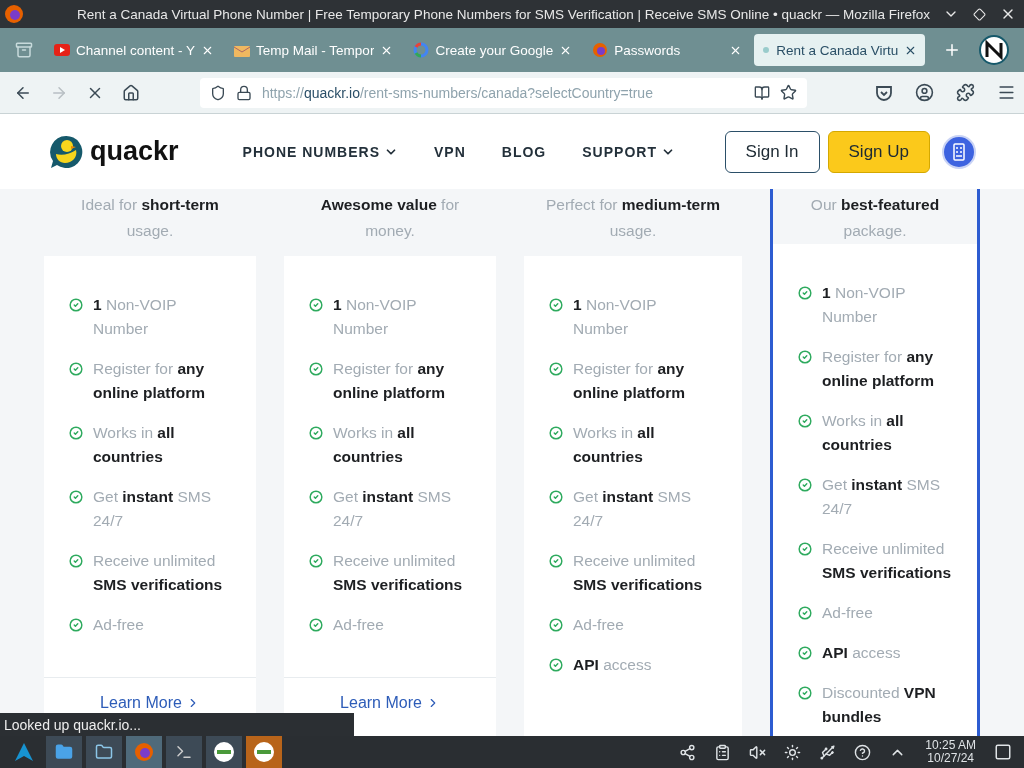 The width and height of the screenshot is (1024, 768). I want to click on home-icon, so click(130, 92).